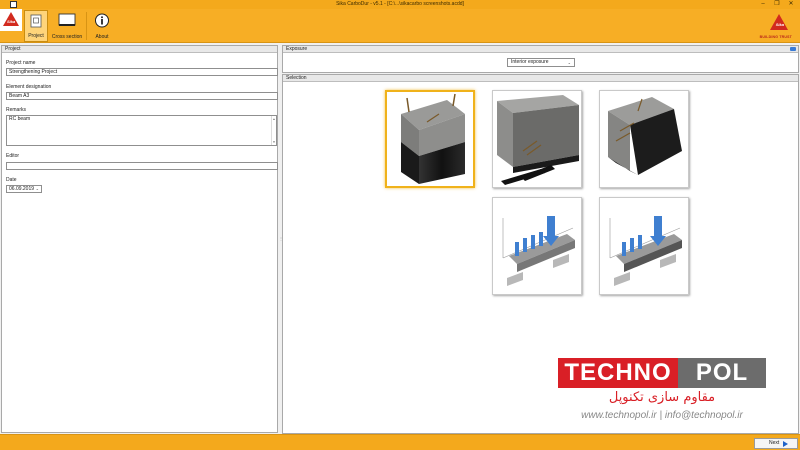 This screenshot has height=450, width=800. Describe the element at coordinates (785, 444) in the screenshot. I see `arrow-right-icon` at that location.